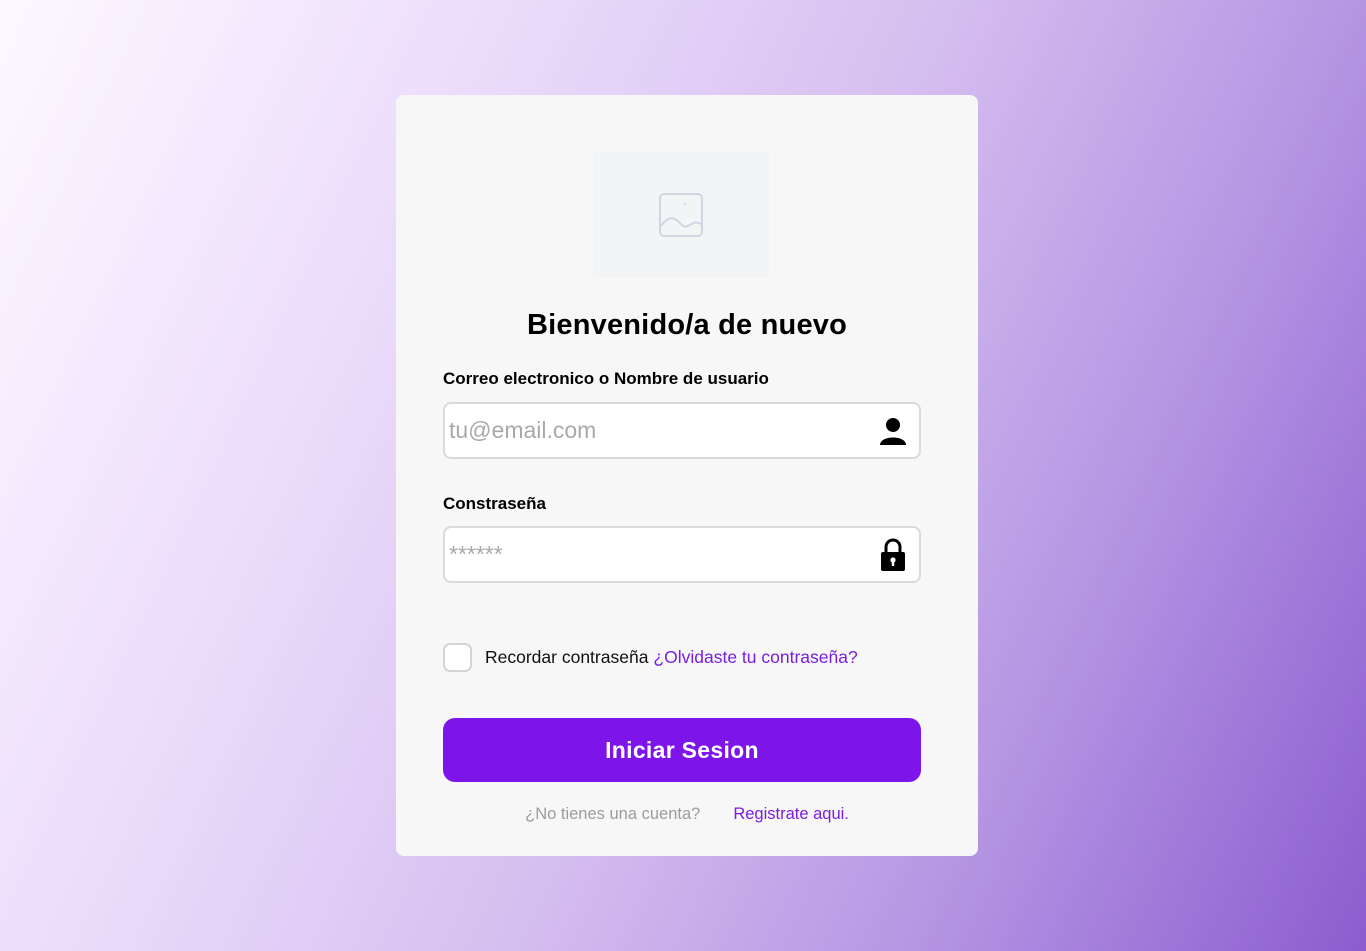 This screenshot has width=1366, height=951. Describe the element at coordinates (654, 554) in the screenshot. I see `password-input` at that location.